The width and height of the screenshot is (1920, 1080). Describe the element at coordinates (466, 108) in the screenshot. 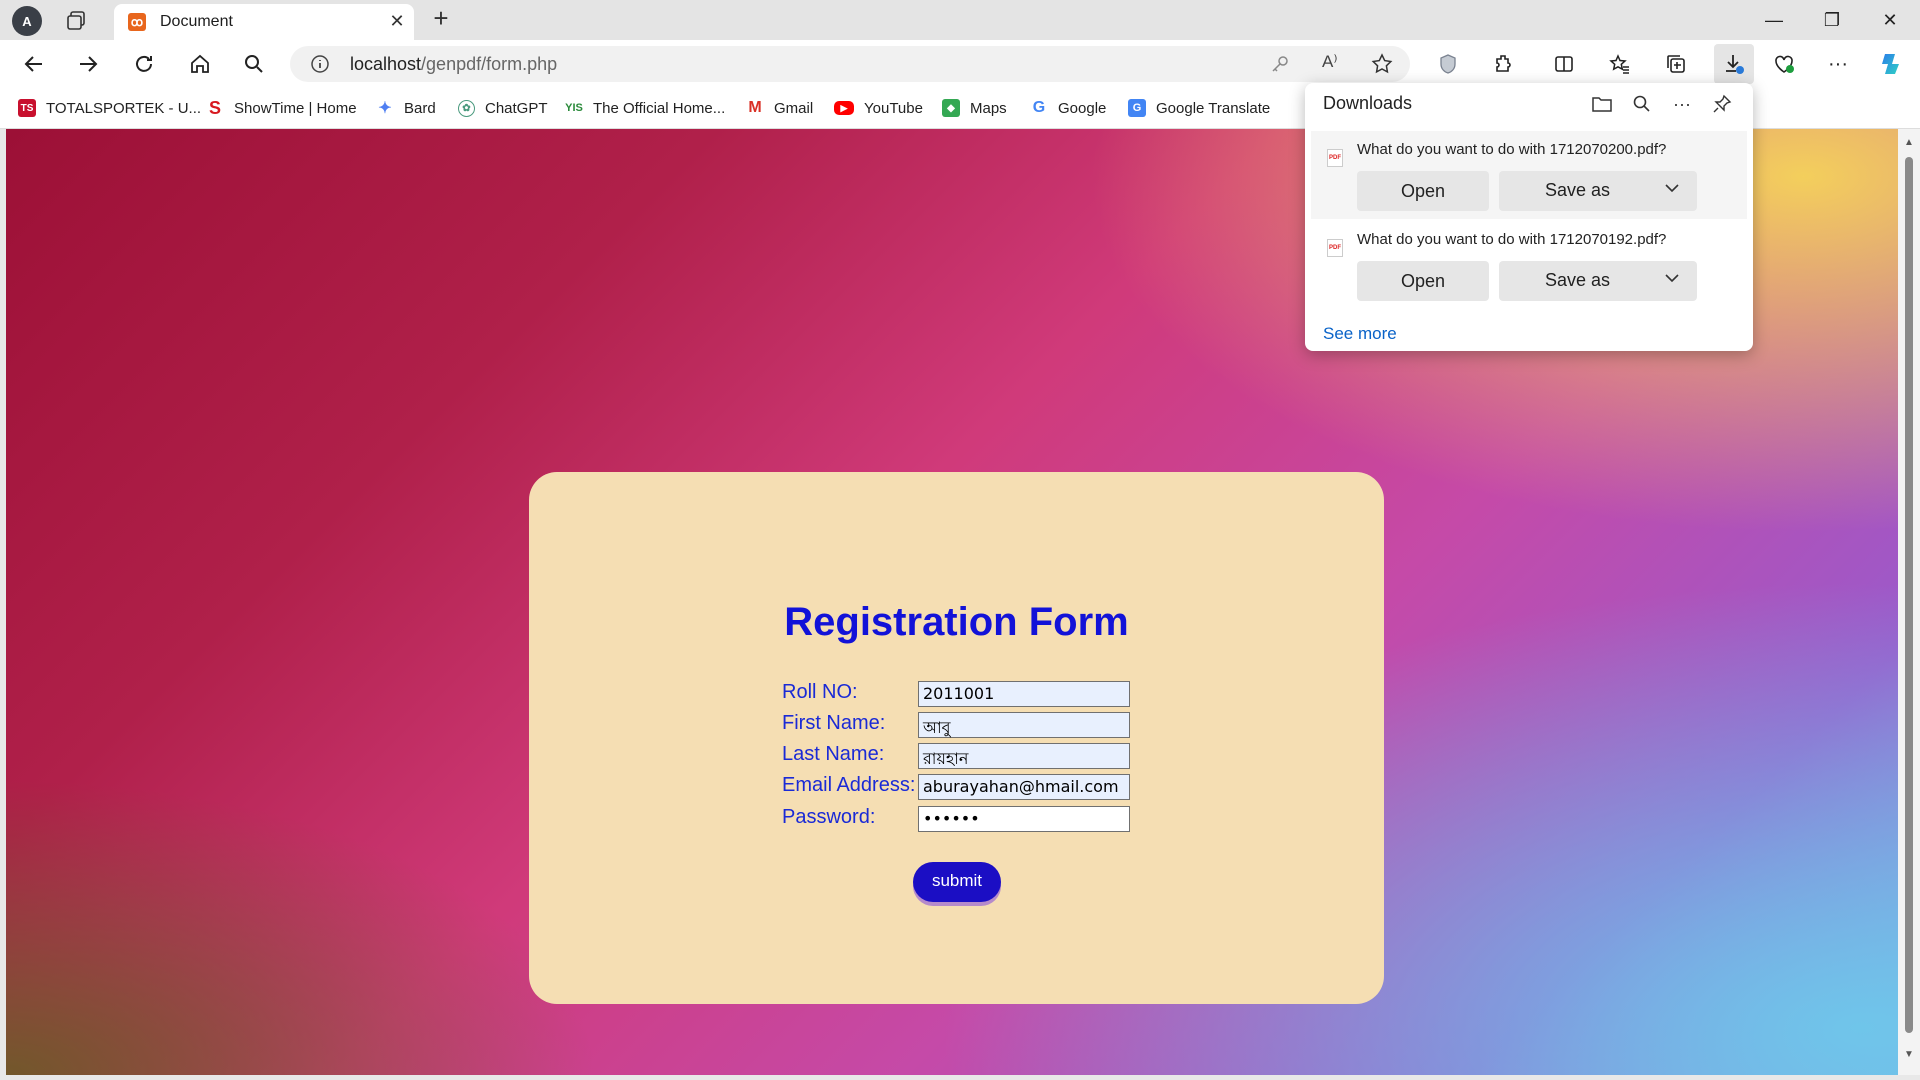

I see `chatgpt-icon: ✿` at that location.